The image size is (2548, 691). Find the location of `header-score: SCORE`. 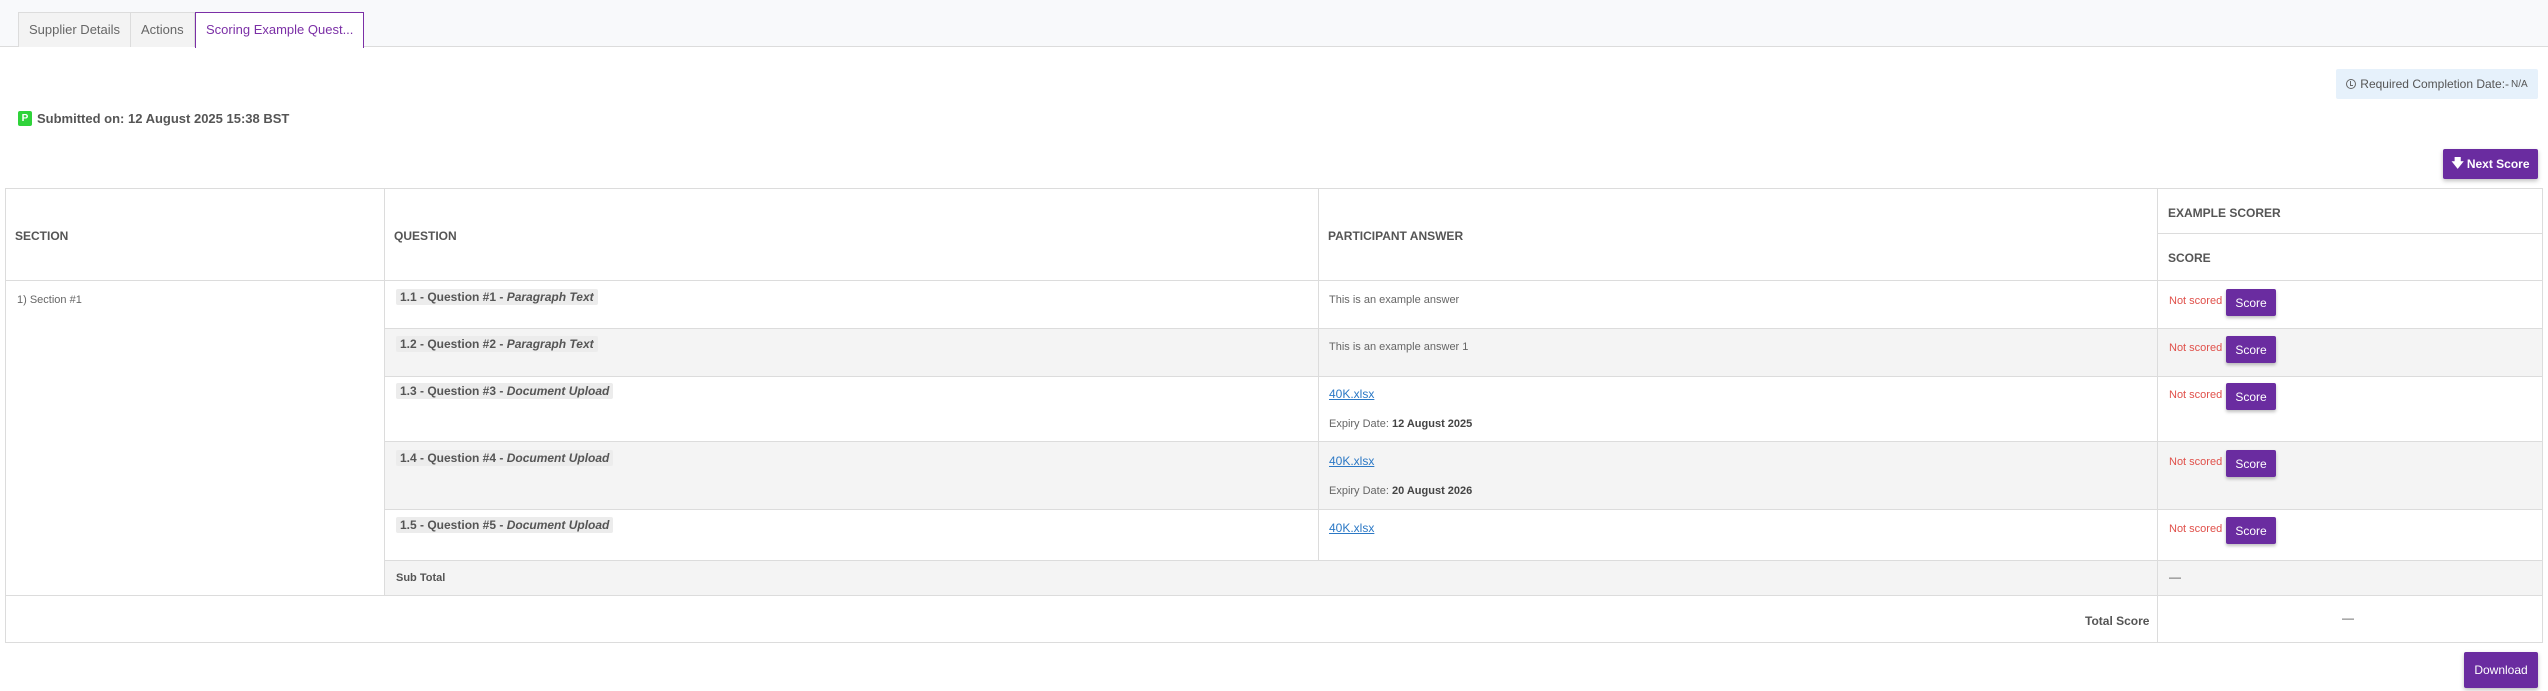

header-score: SCORE is located at coordinates (2189, 258).